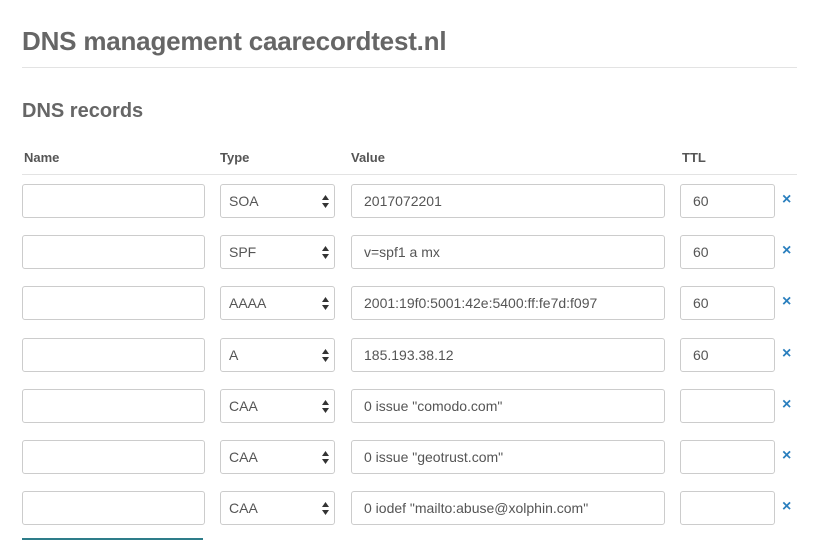 The height and width of the screenshot is (542, 819). I want to click on record-value-input: v=spf1 a mx, so click(508, 252).